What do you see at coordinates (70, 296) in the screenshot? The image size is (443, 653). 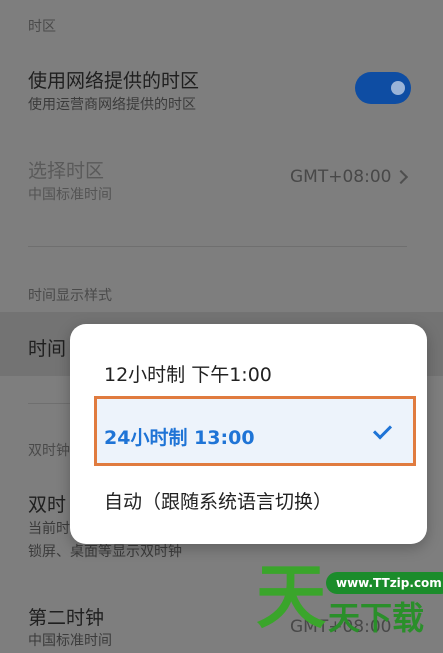 I see `section-title-time-display-style: 时间显示样式` at bounding box center [70, 296].